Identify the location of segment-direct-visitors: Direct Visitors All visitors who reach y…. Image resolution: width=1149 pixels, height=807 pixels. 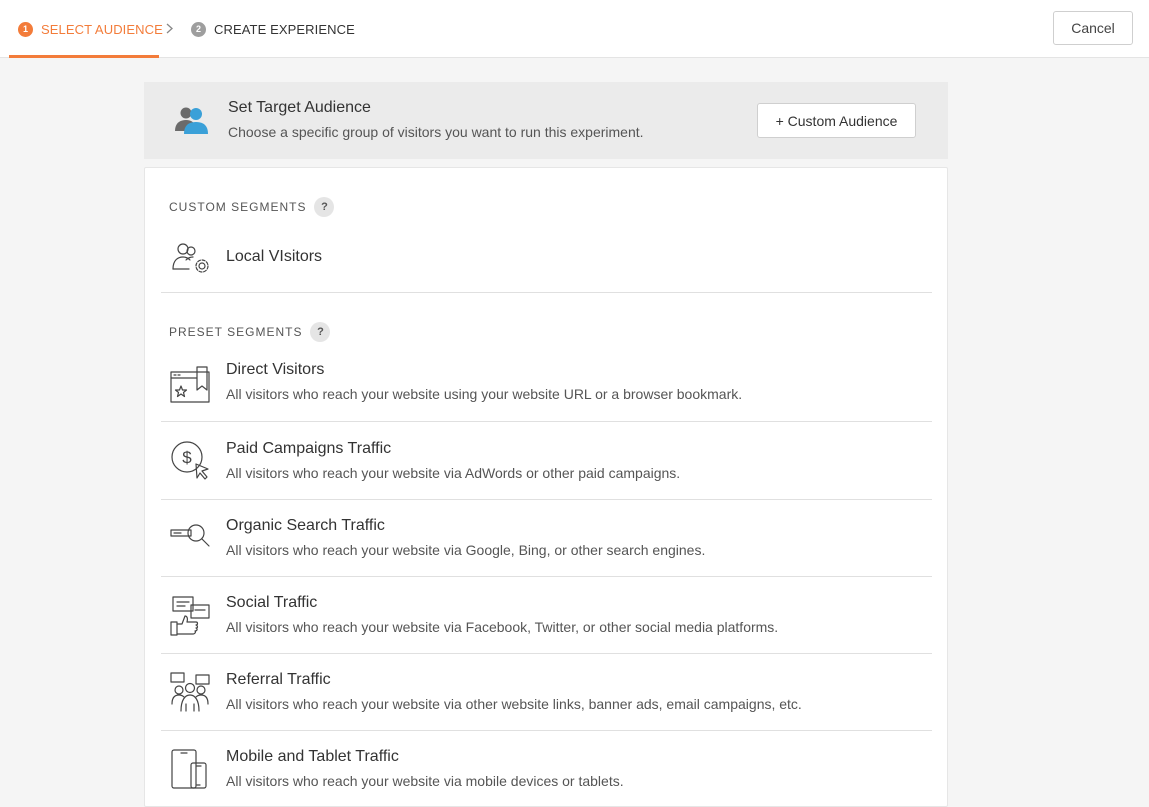
(546, 389).